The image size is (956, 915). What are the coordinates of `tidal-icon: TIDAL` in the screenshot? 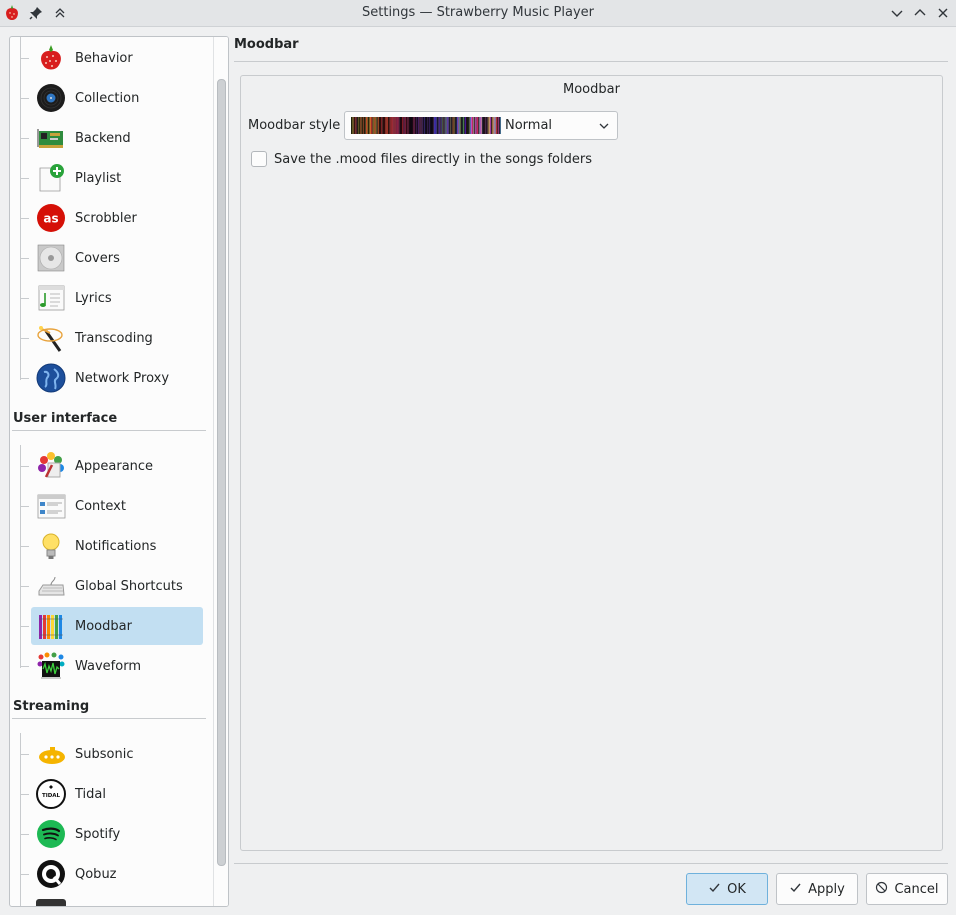 It's located at (51, 794).